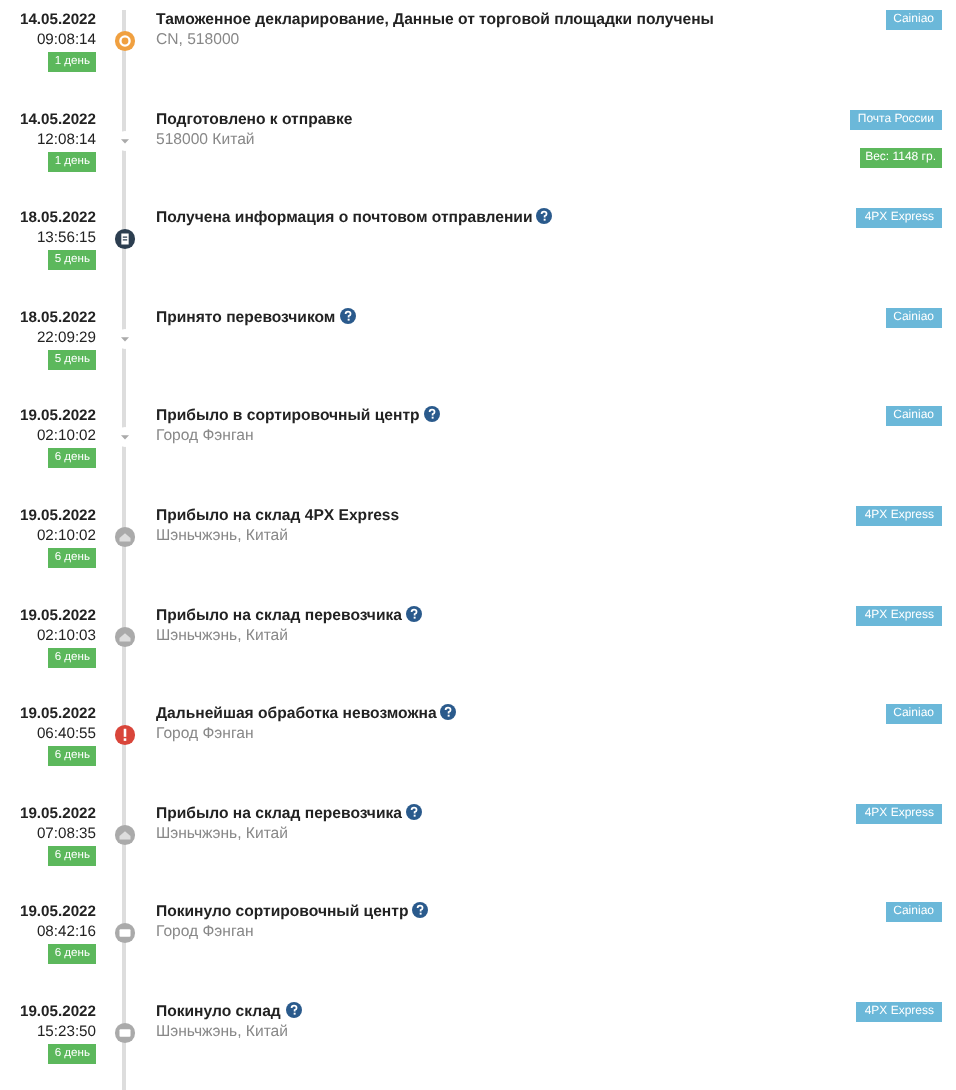  What do you see at coordinates (124, 735) in the screenshot?
I see `error-icon` at bounding box center [124, 735].